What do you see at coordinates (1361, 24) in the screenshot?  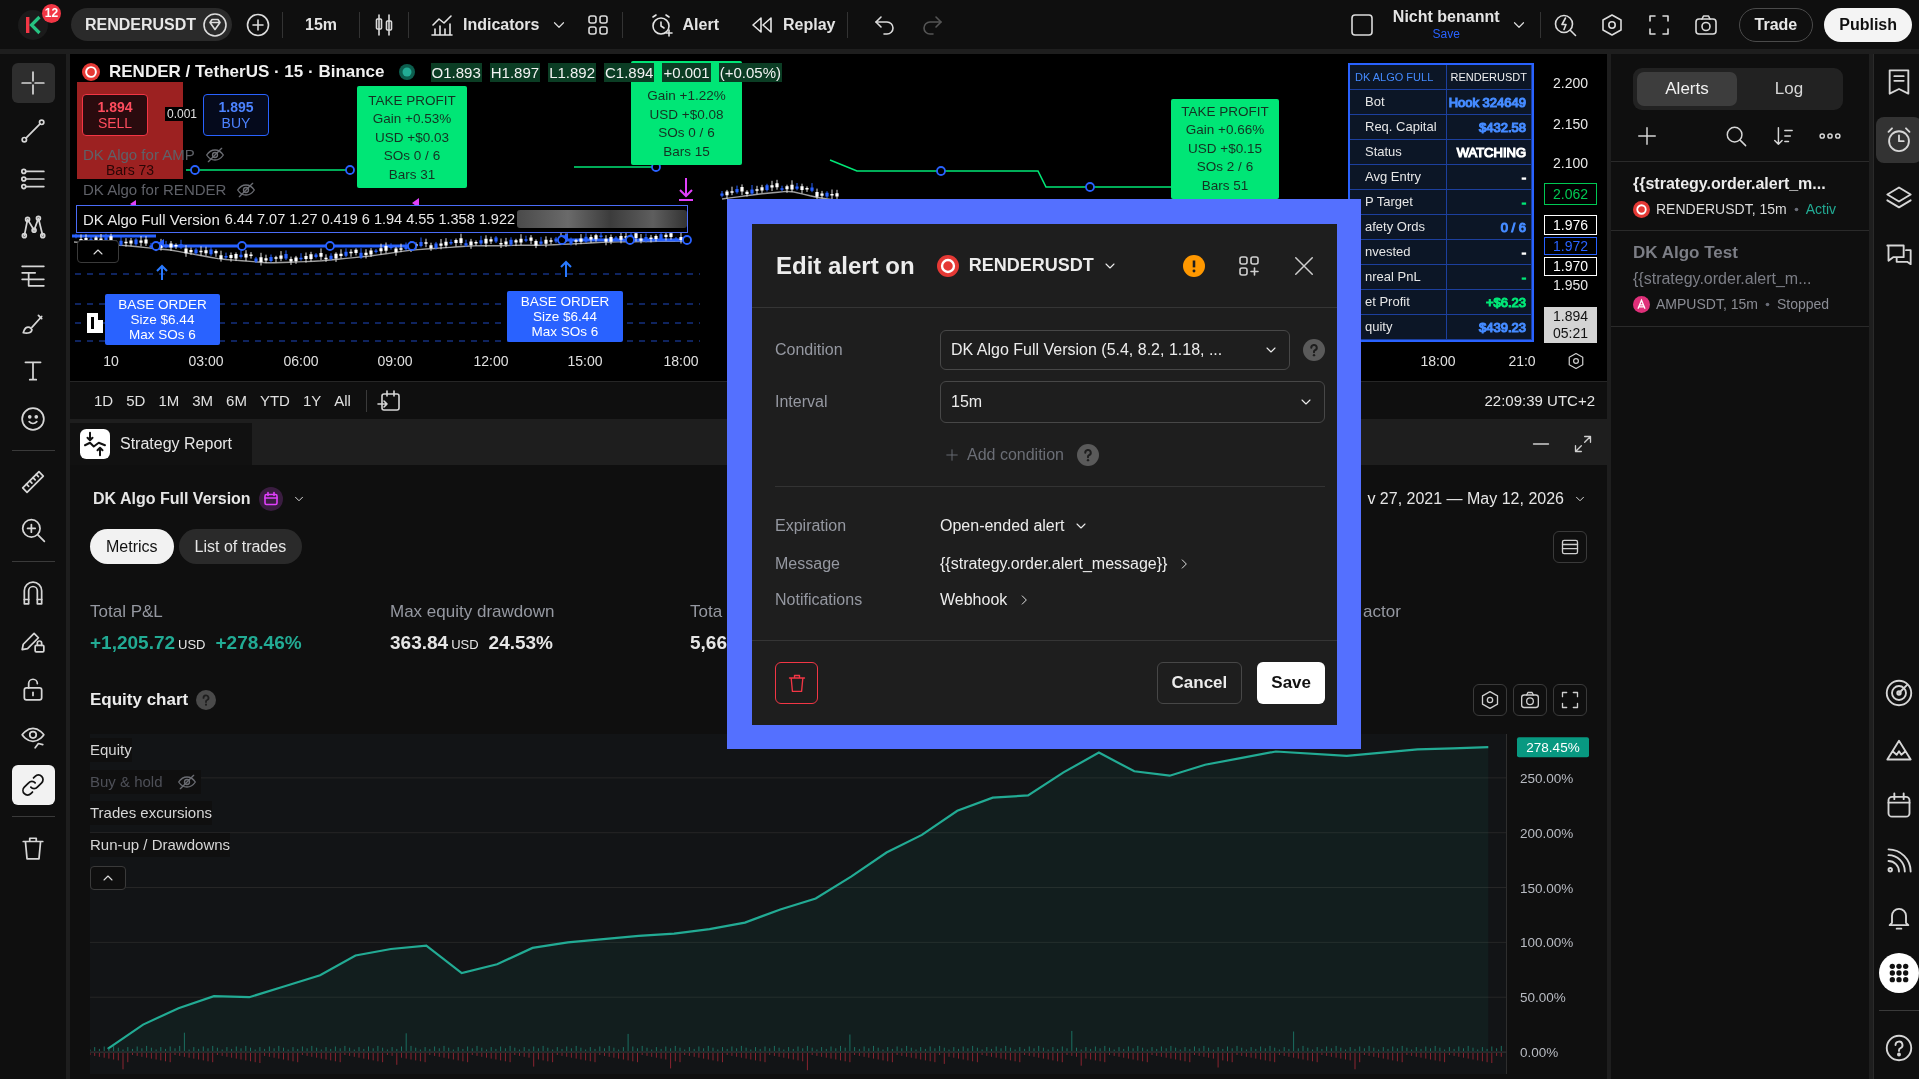 I see `square-icon` at bounding box center [1361, 24].